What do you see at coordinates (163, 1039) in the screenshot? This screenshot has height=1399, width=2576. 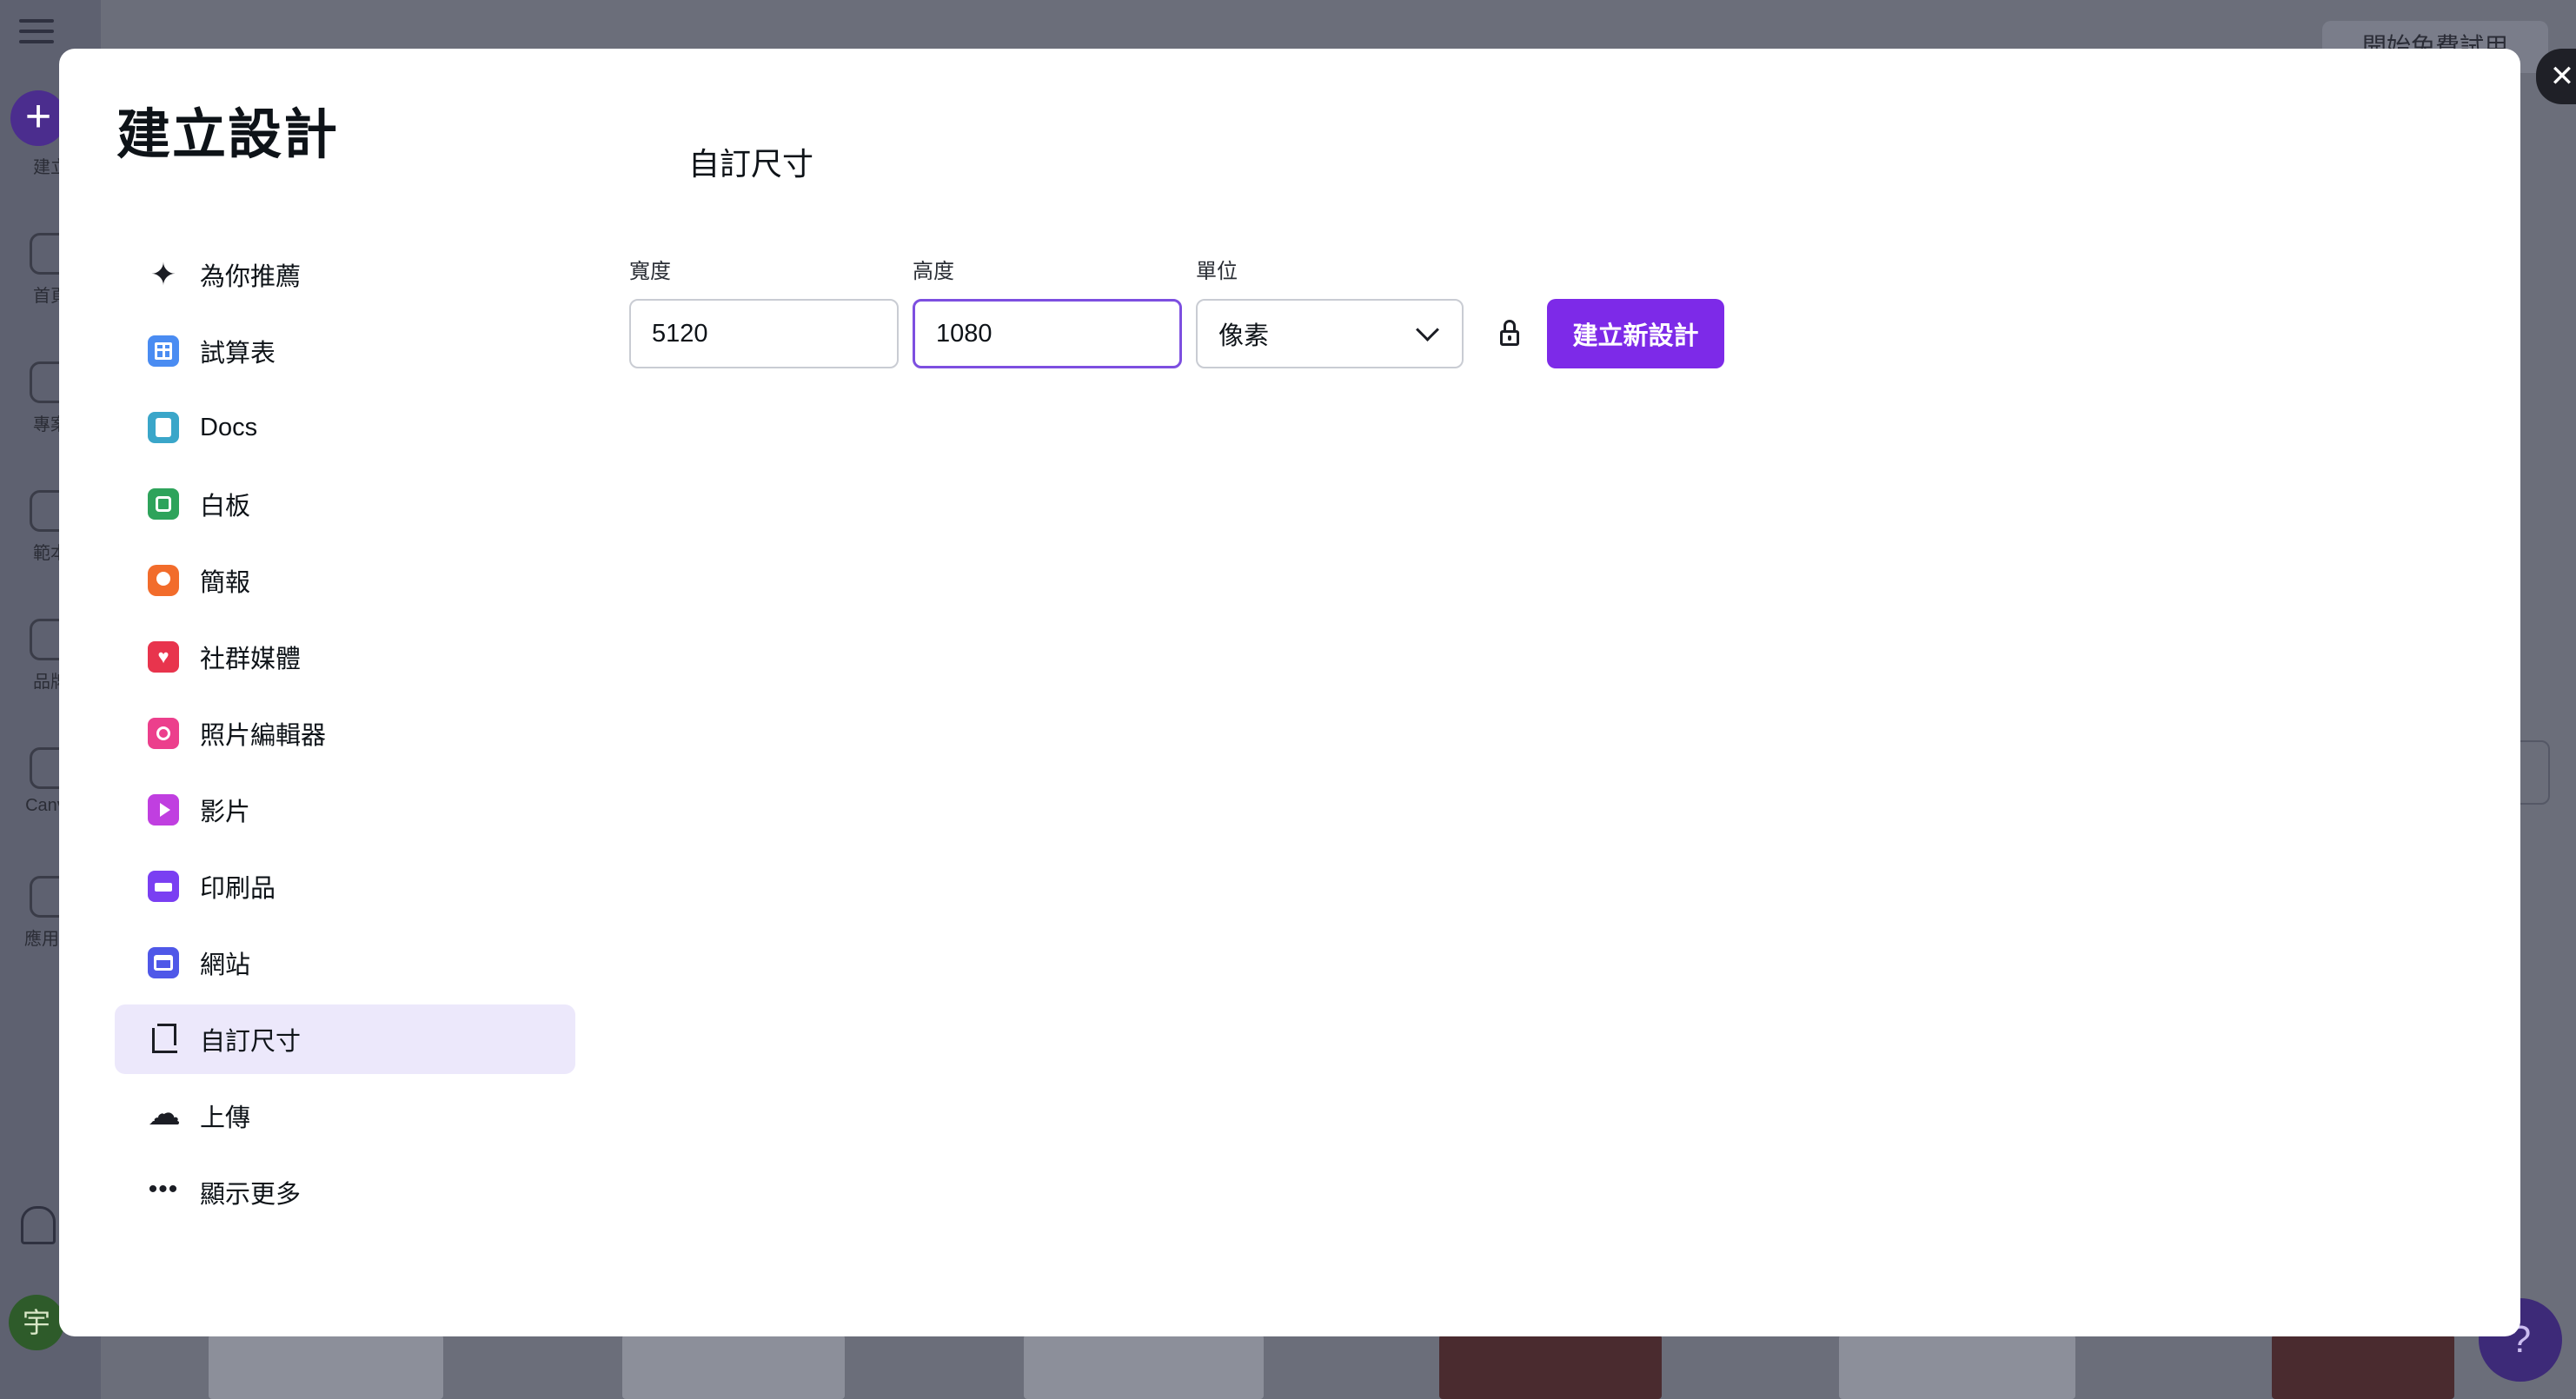 I see `custom-size-icon` at bounding box center [163, 1039].